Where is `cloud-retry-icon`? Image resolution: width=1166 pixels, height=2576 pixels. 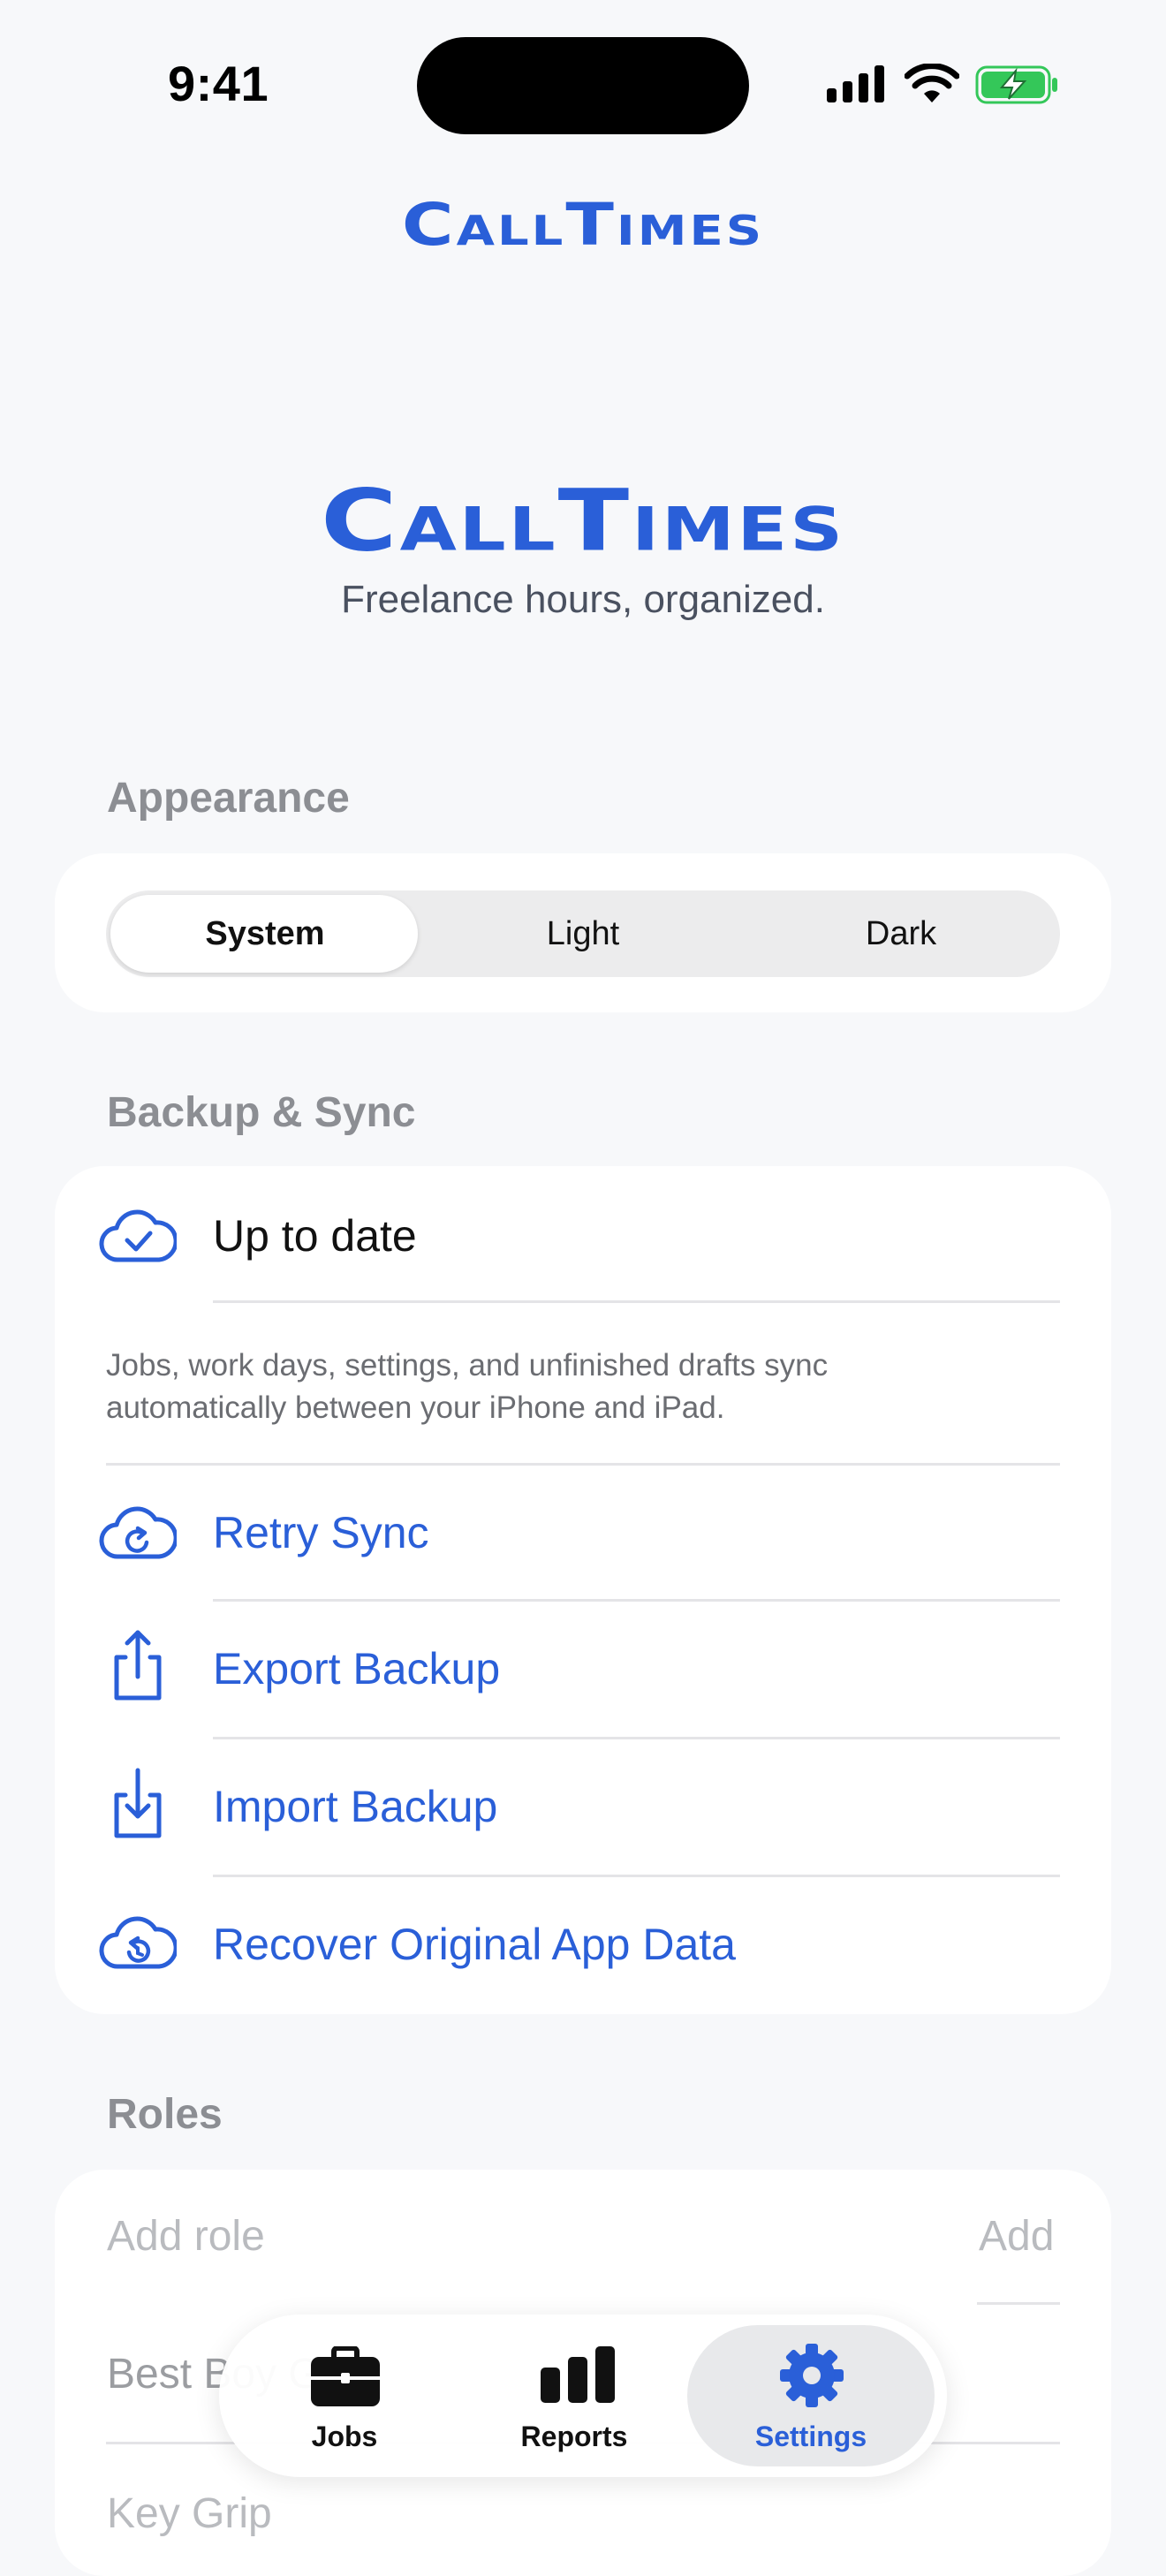 cloud-retry-icon is located at coordinates (138, 1532).